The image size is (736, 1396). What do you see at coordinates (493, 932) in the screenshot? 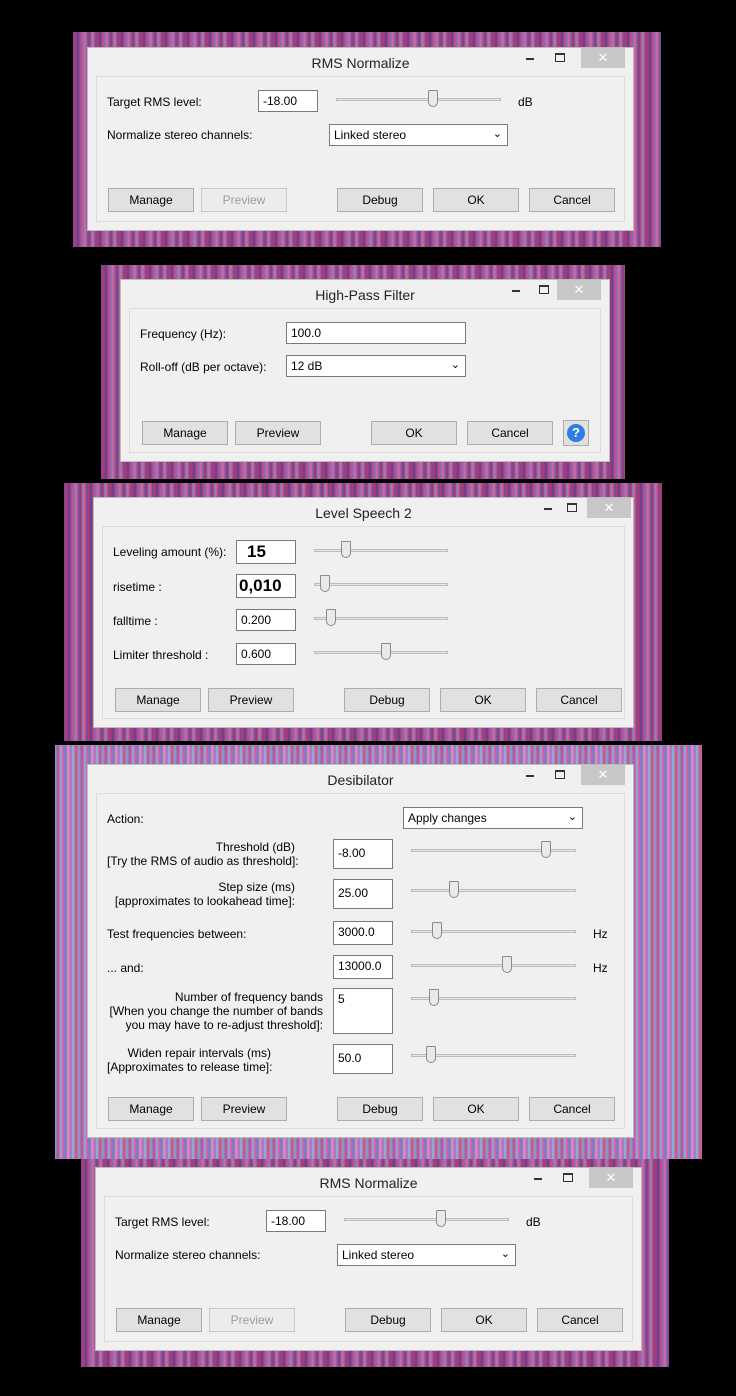
I see `test-frequencies-slider` at bounding box center [493, 932].